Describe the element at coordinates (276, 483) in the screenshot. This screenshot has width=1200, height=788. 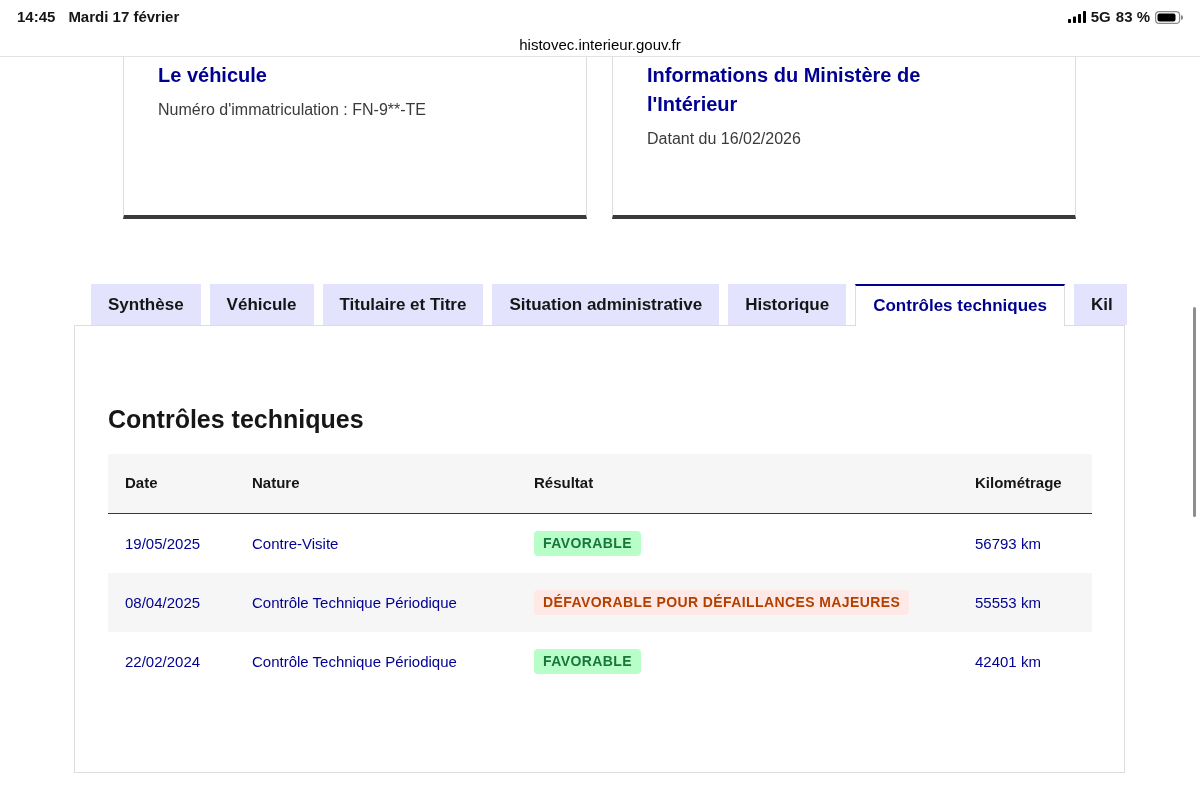
I see `column-header: Nature` at that location.